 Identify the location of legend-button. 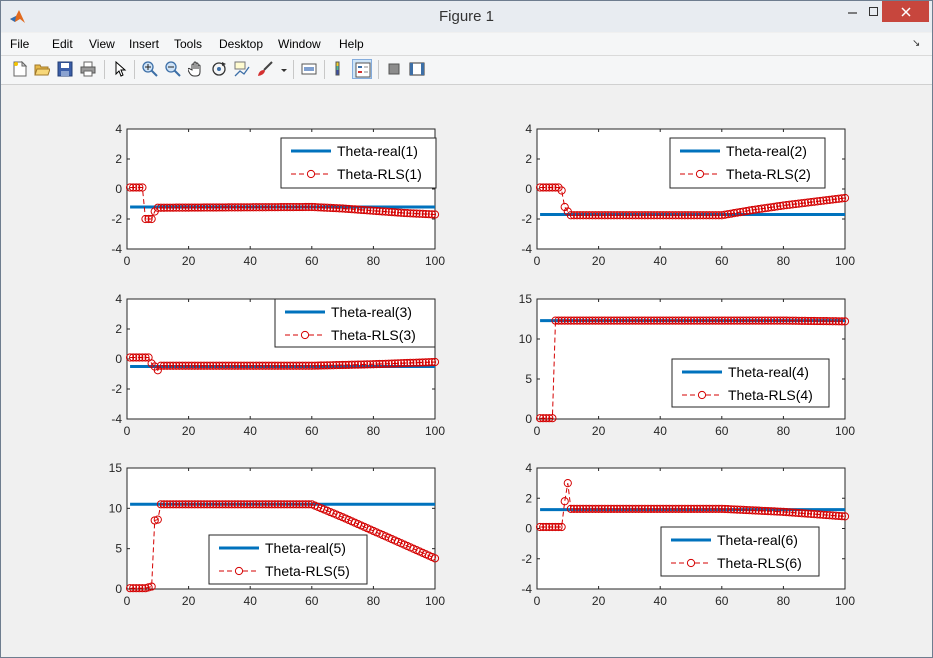
(362, 69).